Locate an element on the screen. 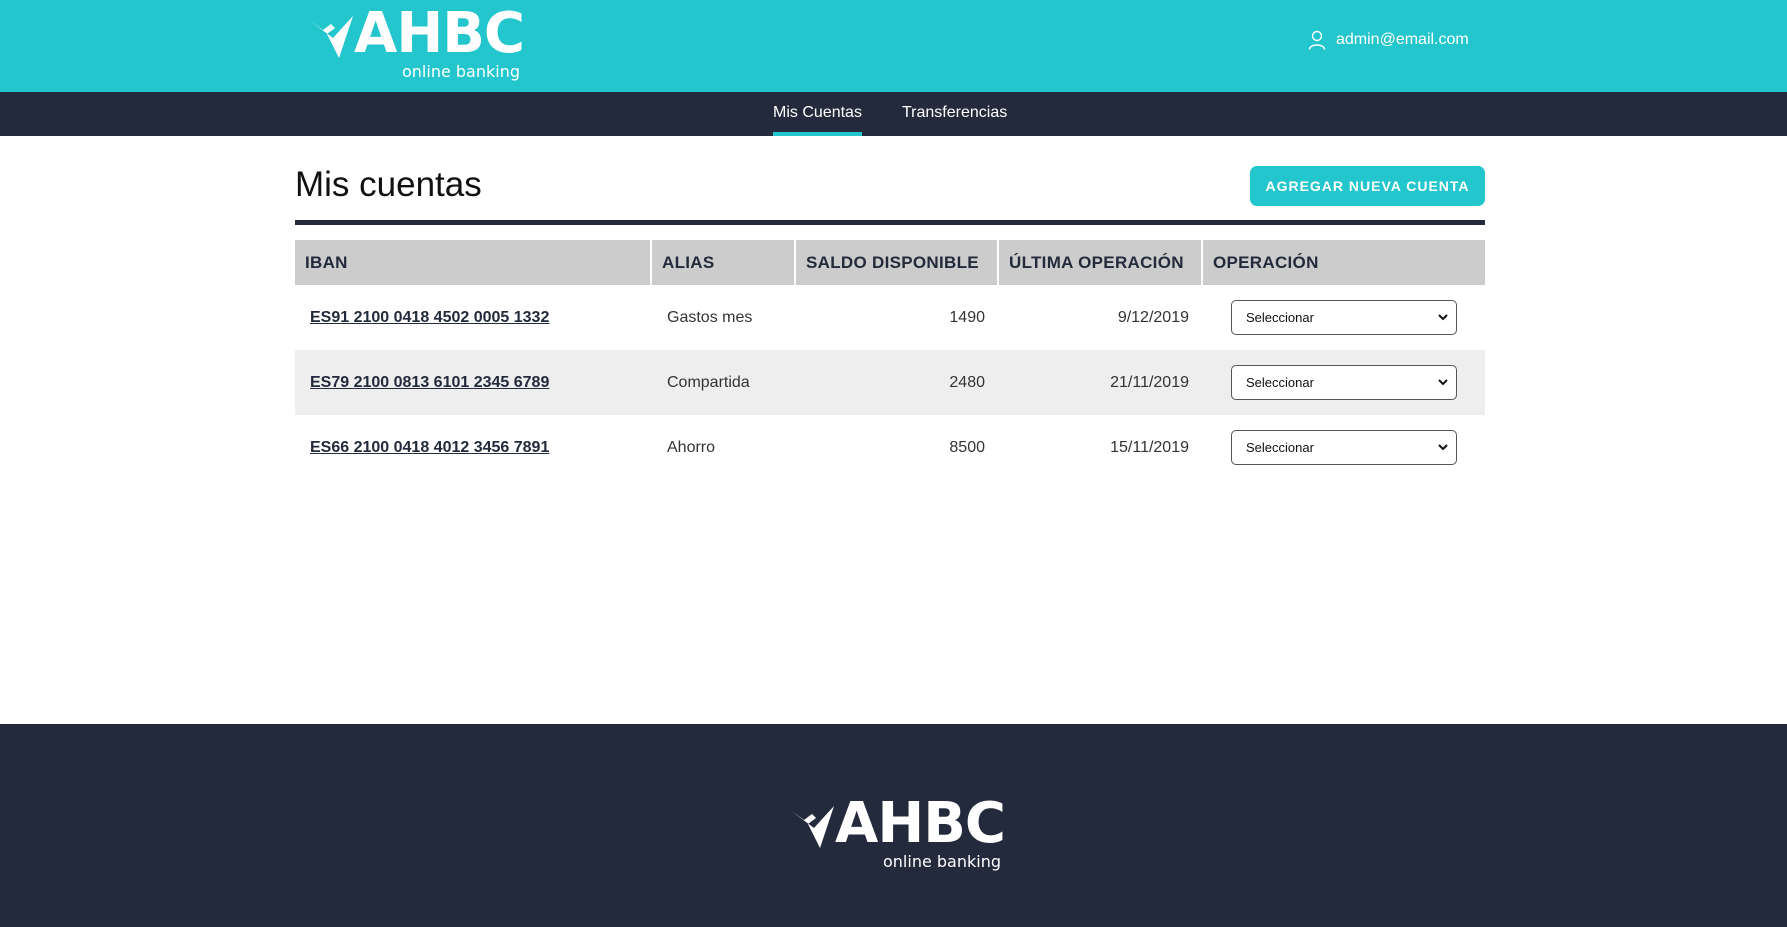 The height and width of the screenshot is (927, 1787). saldo-cell: 2480 is located at coordinates (967, 382).